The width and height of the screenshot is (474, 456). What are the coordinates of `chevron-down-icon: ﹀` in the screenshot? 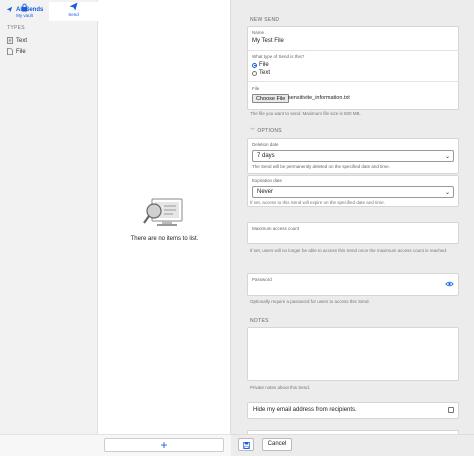 It's located at (253, 131).